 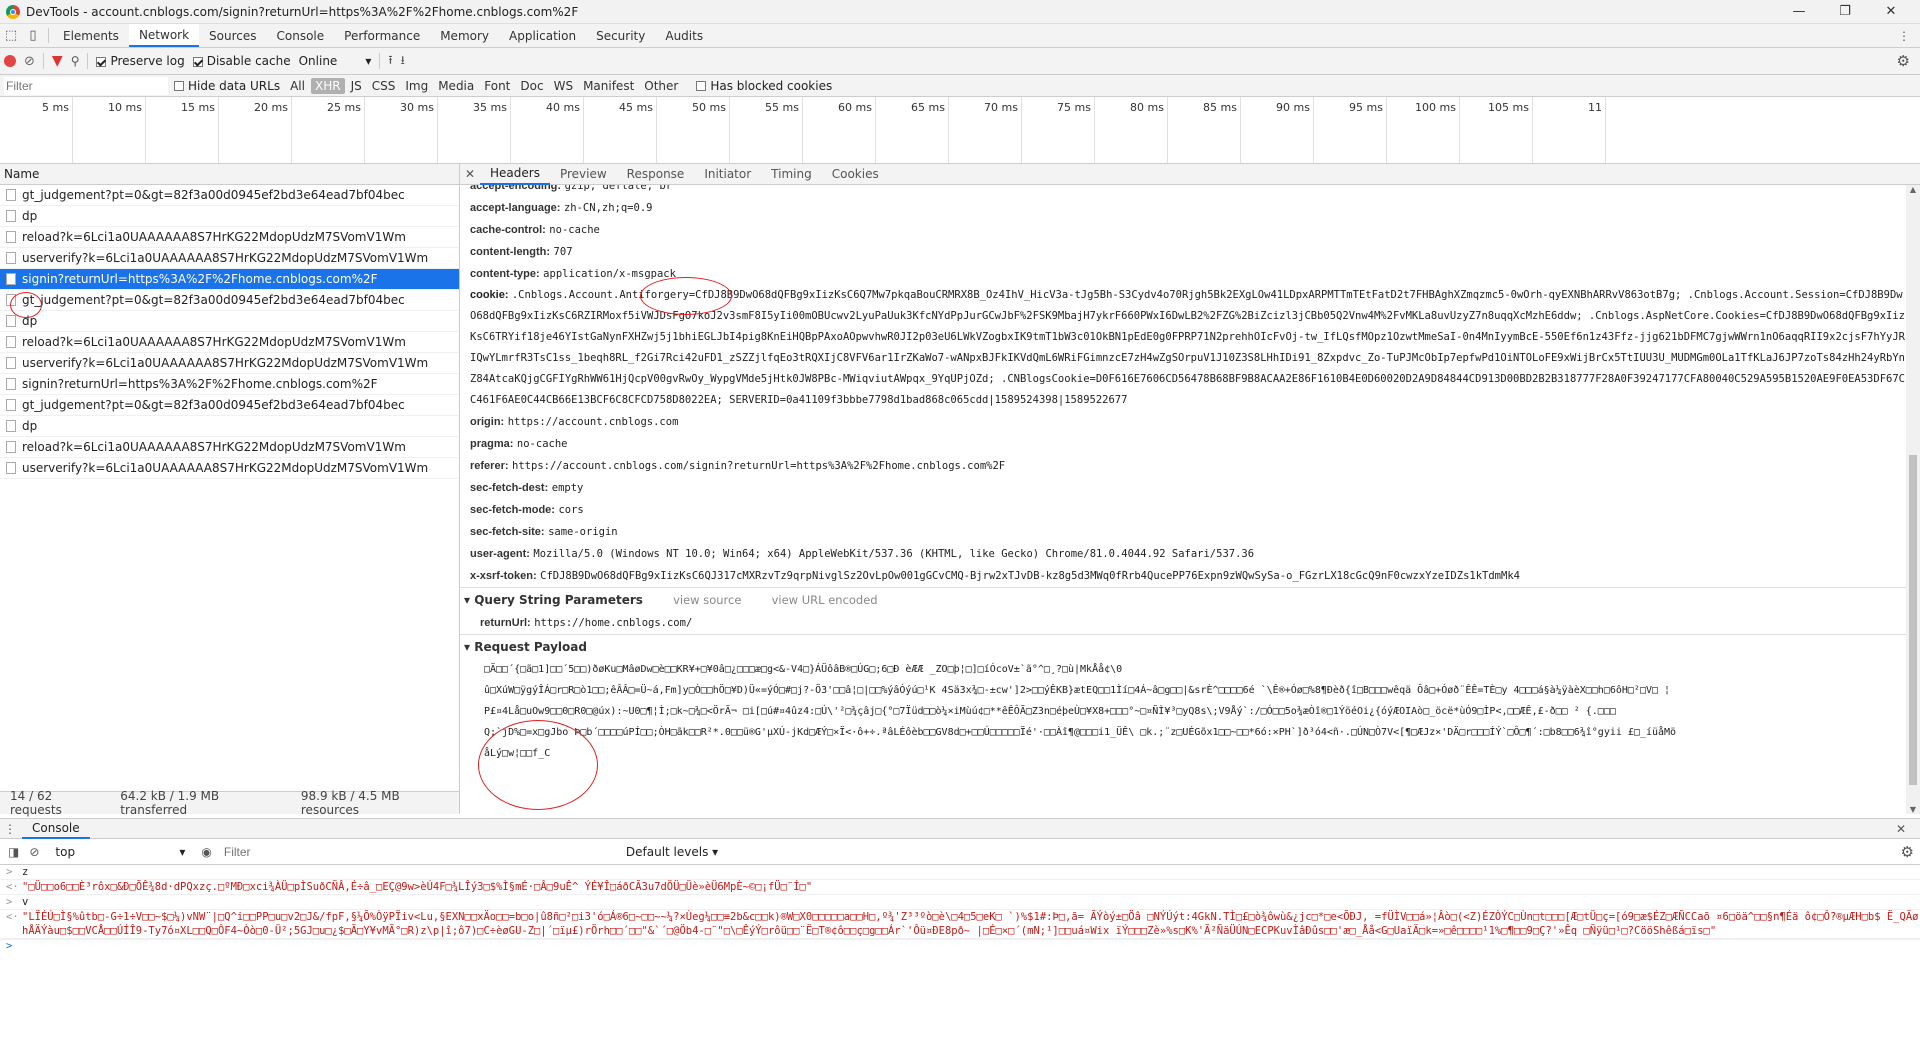 What do you see at coordinates (791, 174) in the screenshot?
I see `detail-tab-timing: Timing` at bounding box center [791, 174].